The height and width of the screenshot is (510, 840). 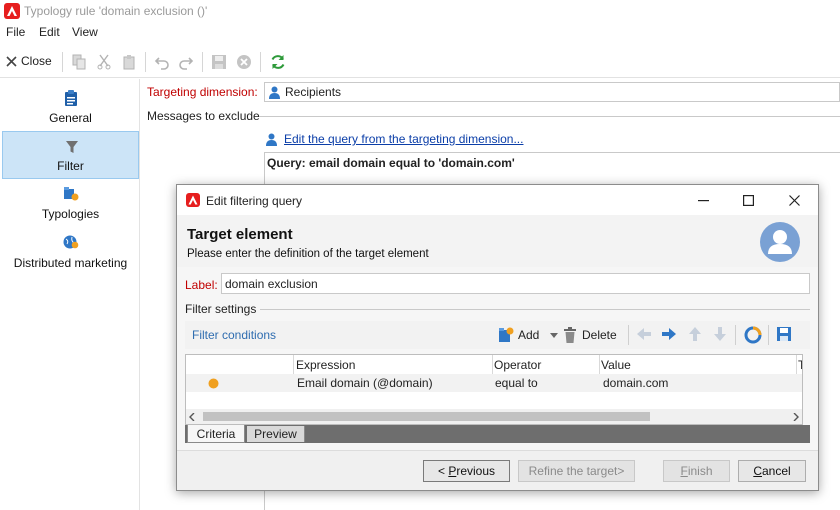 I want to click on arrow-left-icon, so click(x=644, y=334).